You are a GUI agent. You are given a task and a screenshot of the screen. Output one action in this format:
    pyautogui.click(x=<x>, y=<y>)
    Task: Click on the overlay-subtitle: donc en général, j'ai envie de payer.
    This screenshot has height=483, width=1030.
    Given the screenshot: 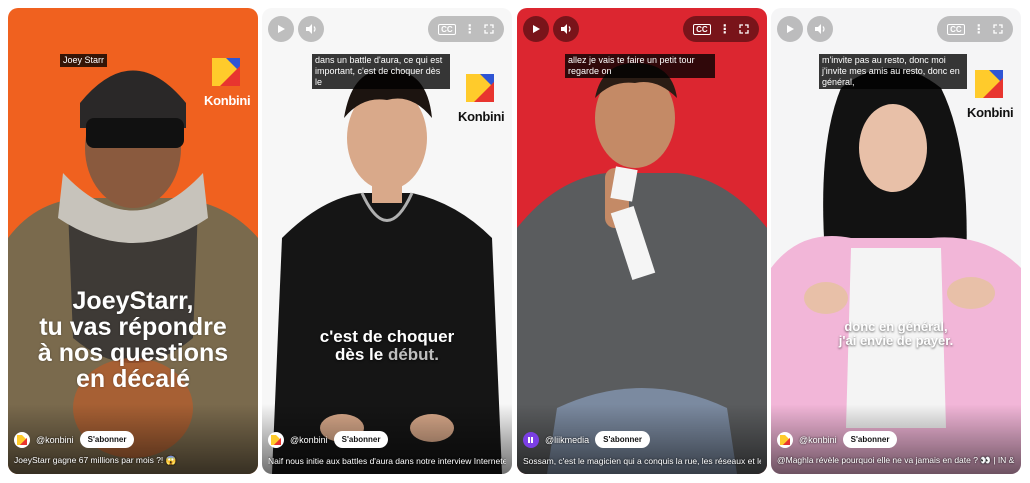 What is the action you would take?
    pyautogui.click(x=896, y=334)
    